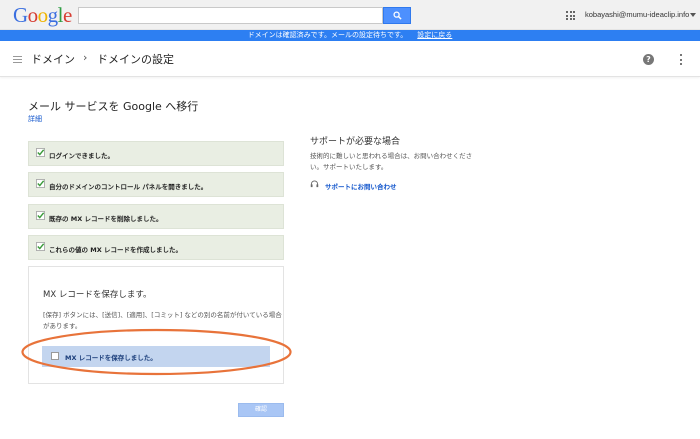 The width and height of the screenshot is (700, 439). I want to click on step-label: 自分のドメインのコントロール パネルを開きました。, so click(128, 187).